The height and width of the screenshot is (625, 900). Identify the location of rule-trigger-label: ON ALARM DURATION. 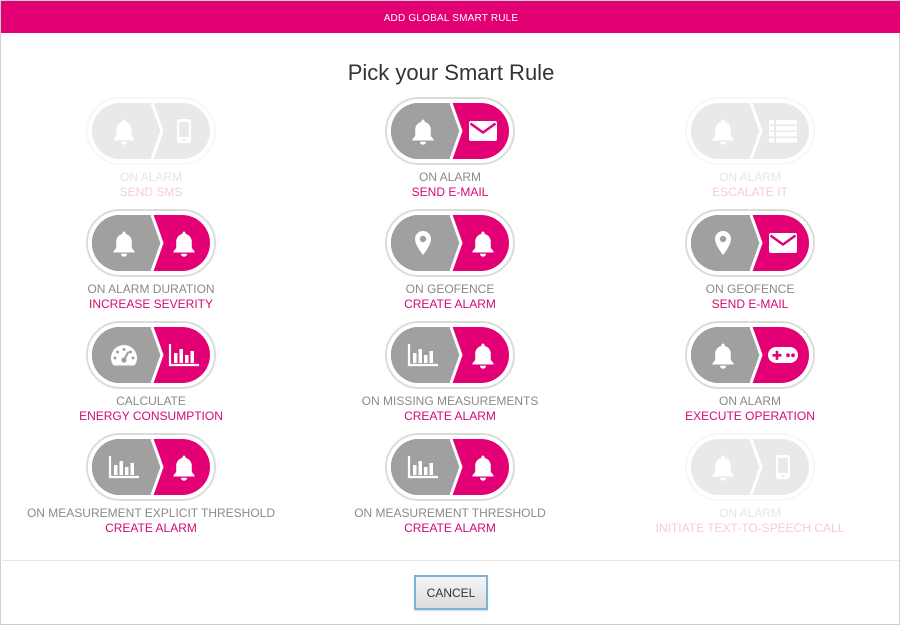
(151, 289).